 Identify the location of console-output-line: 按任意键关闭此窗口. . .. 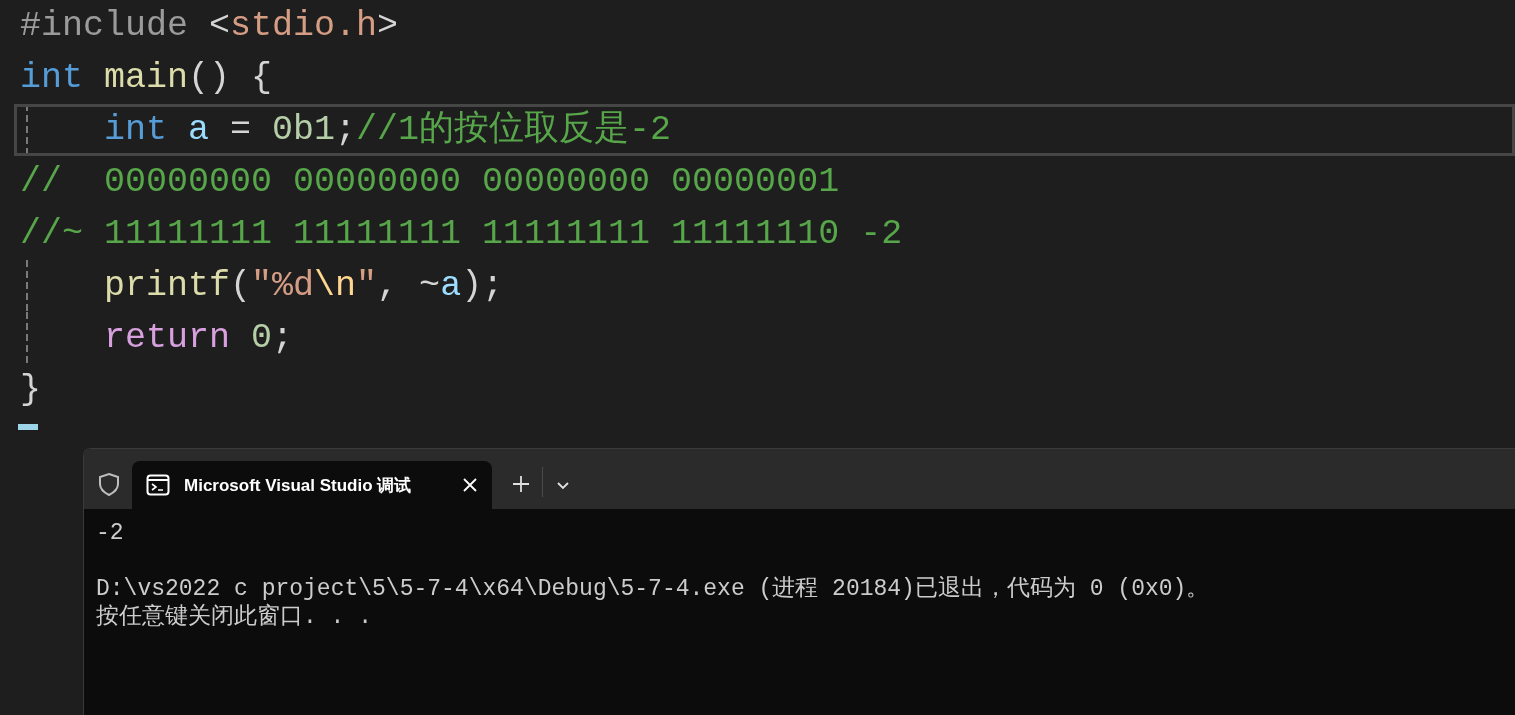
(234, 617).